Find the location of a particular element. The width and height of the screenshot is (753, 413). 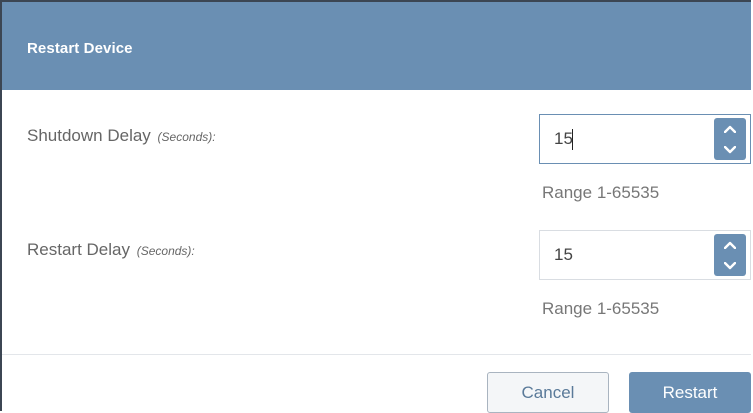

shutdown-delay-decrement-button is located at coordinates (730, 149).